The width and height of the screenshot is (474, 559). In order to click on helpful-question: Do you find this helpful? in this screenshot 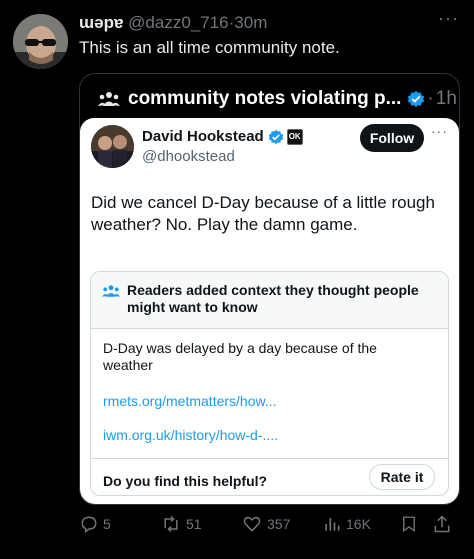, I will do `click(185, 481)`.